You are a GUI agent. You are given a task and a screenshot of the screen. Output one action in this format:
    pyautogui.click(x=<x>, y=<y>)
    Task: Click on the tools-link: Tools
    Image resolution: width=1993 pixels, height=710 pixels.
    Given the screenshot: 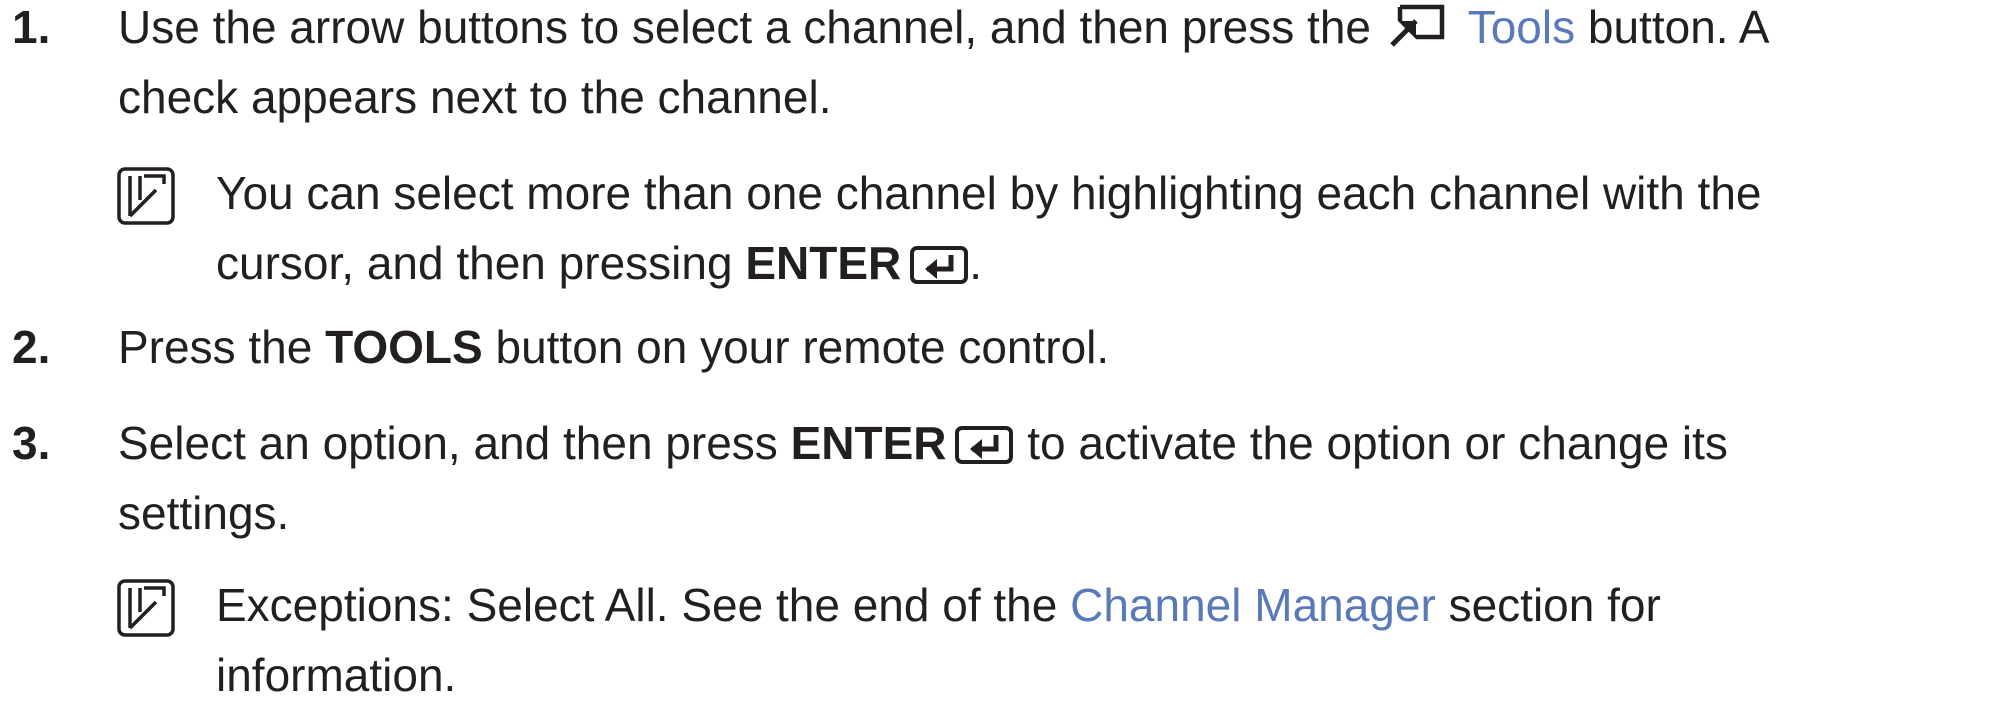 What is the action you would take?
    pyautogui.click(x=1521, y=27)
    